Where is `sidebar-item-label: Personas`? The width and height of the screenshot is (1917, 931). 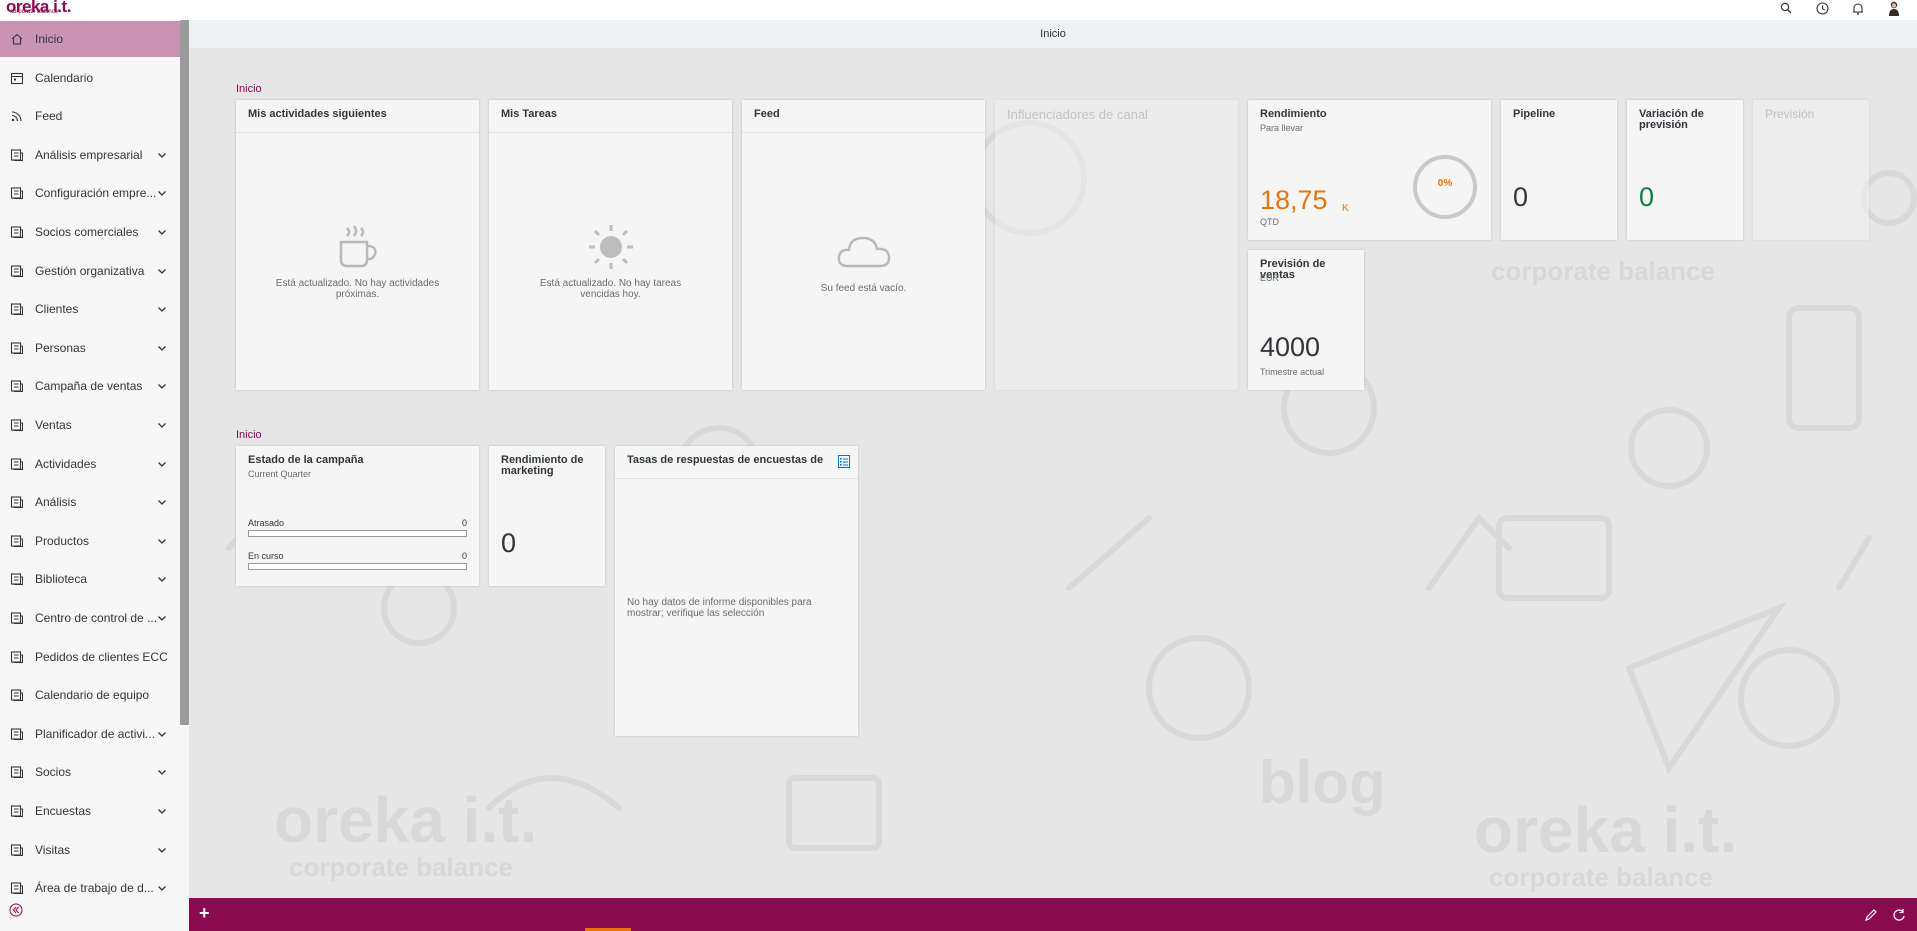 sidebar-item-label: Personas is located at coordinates (60, 347).